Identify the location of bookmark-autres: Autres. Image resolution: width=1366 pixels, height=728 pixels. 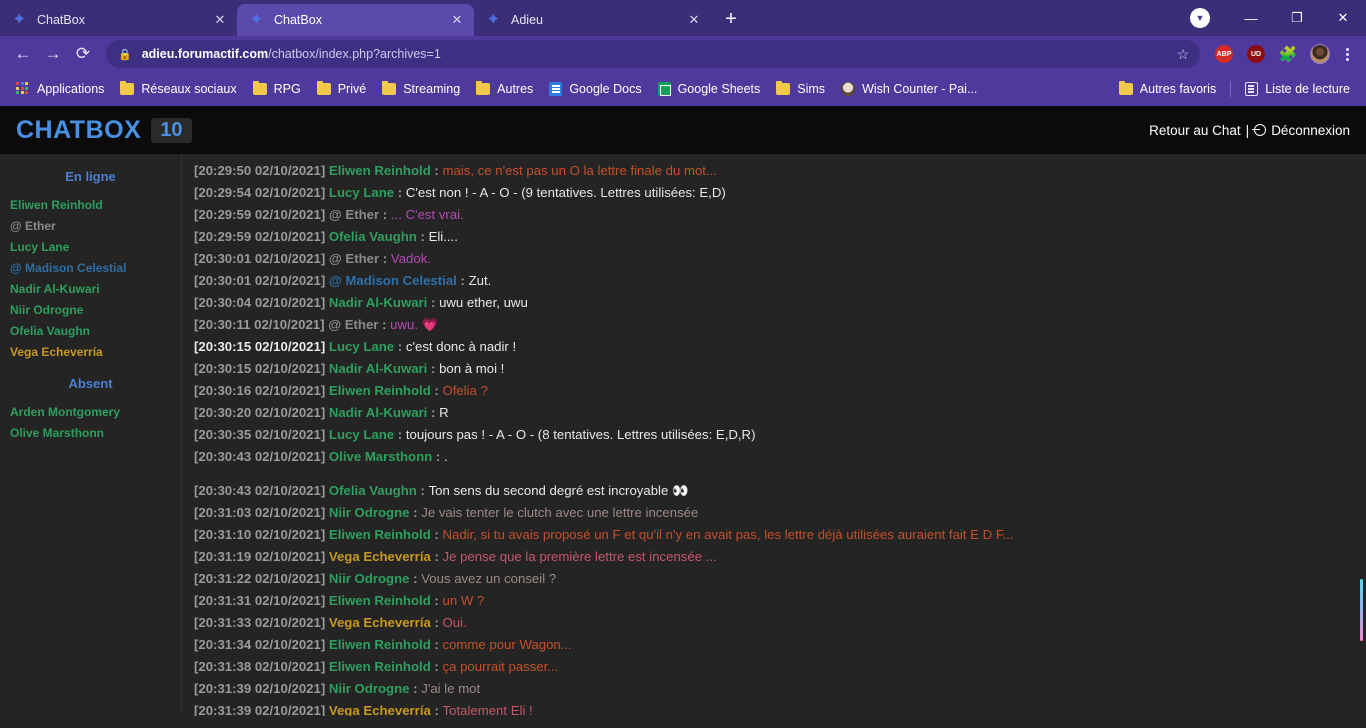
(504, 89).